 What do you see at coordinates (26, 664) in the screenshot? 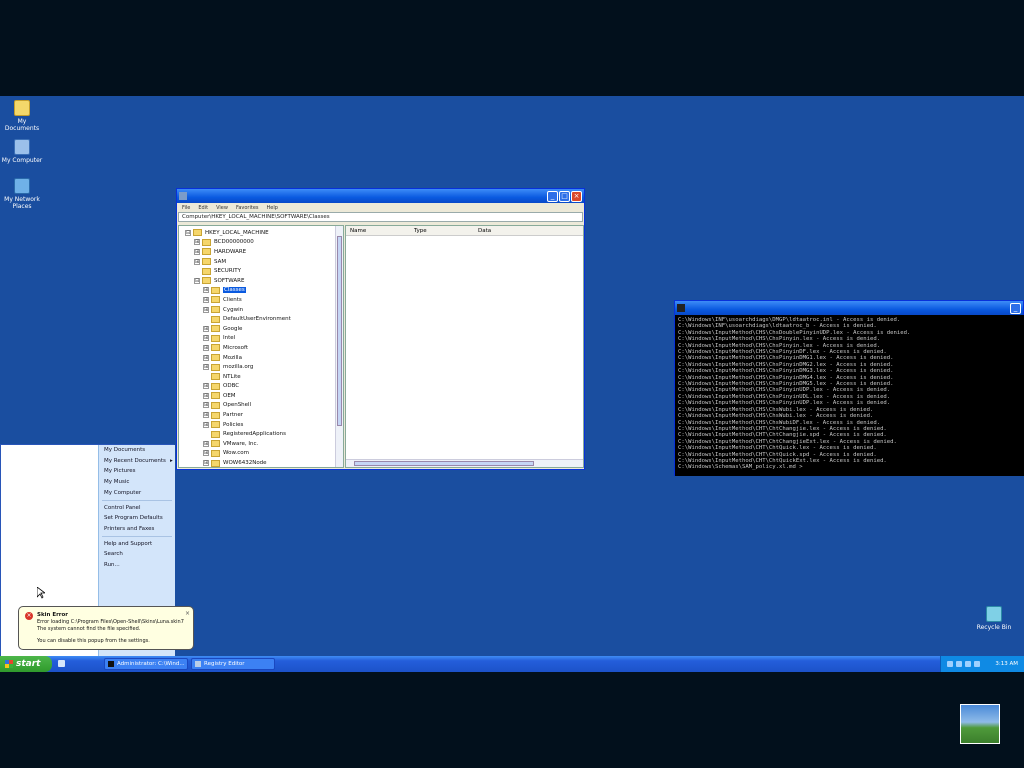
I see `start-button: start` at bounding box center [26, 664].